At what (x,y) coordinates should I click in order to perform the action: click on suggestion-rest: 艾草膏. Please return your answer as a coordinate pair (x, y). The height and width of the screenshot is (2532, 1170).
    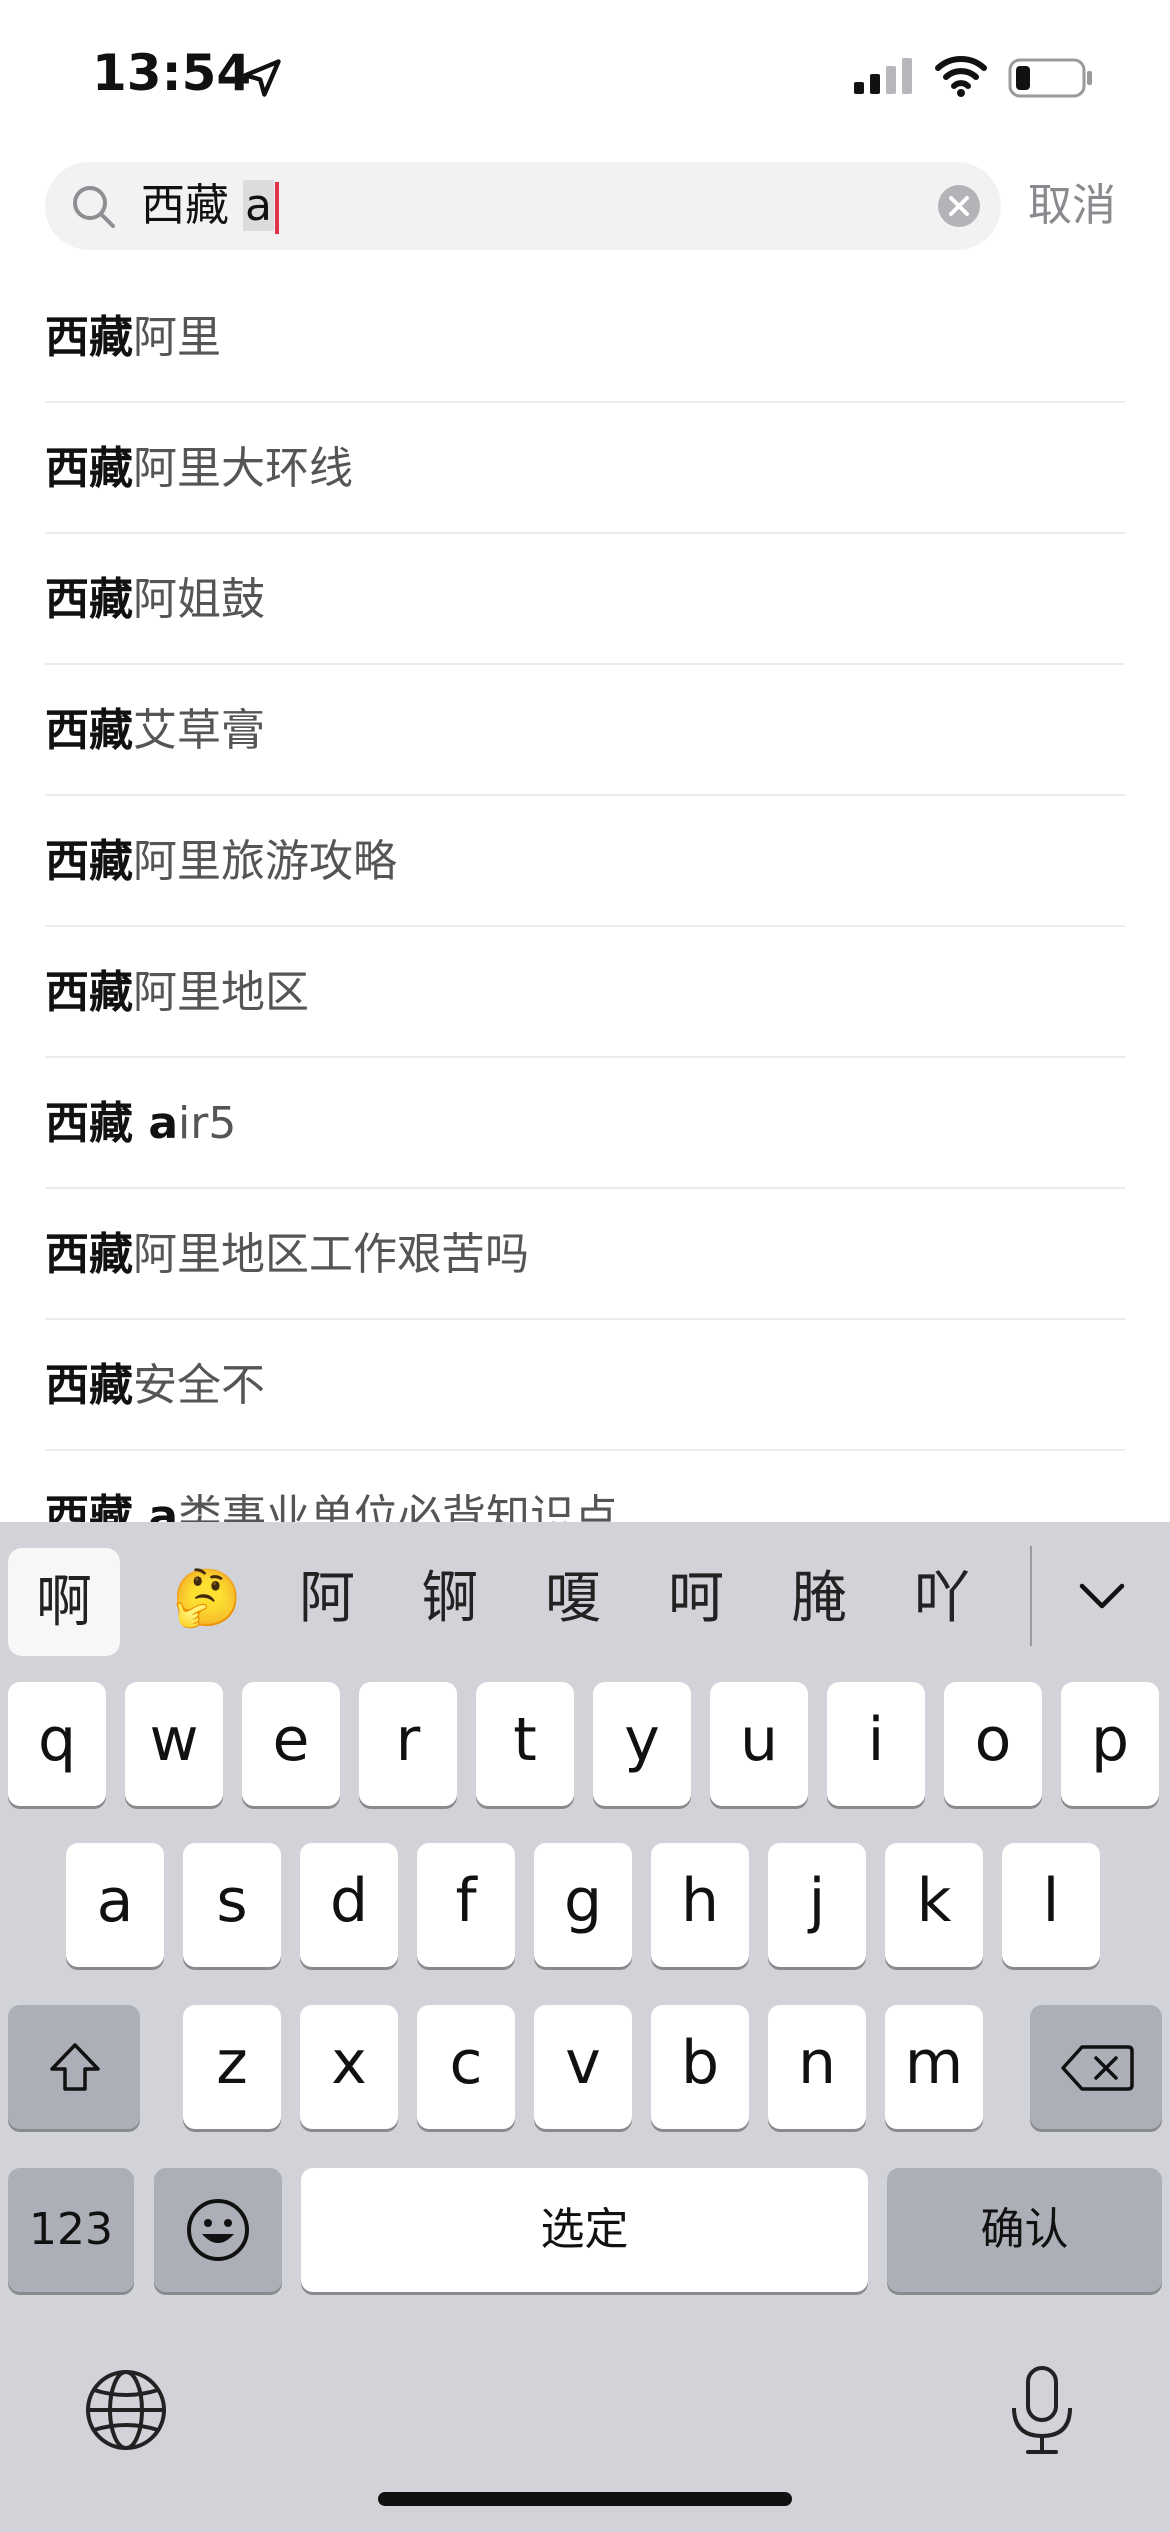
    Looking at the image, I should click on (199, 730).